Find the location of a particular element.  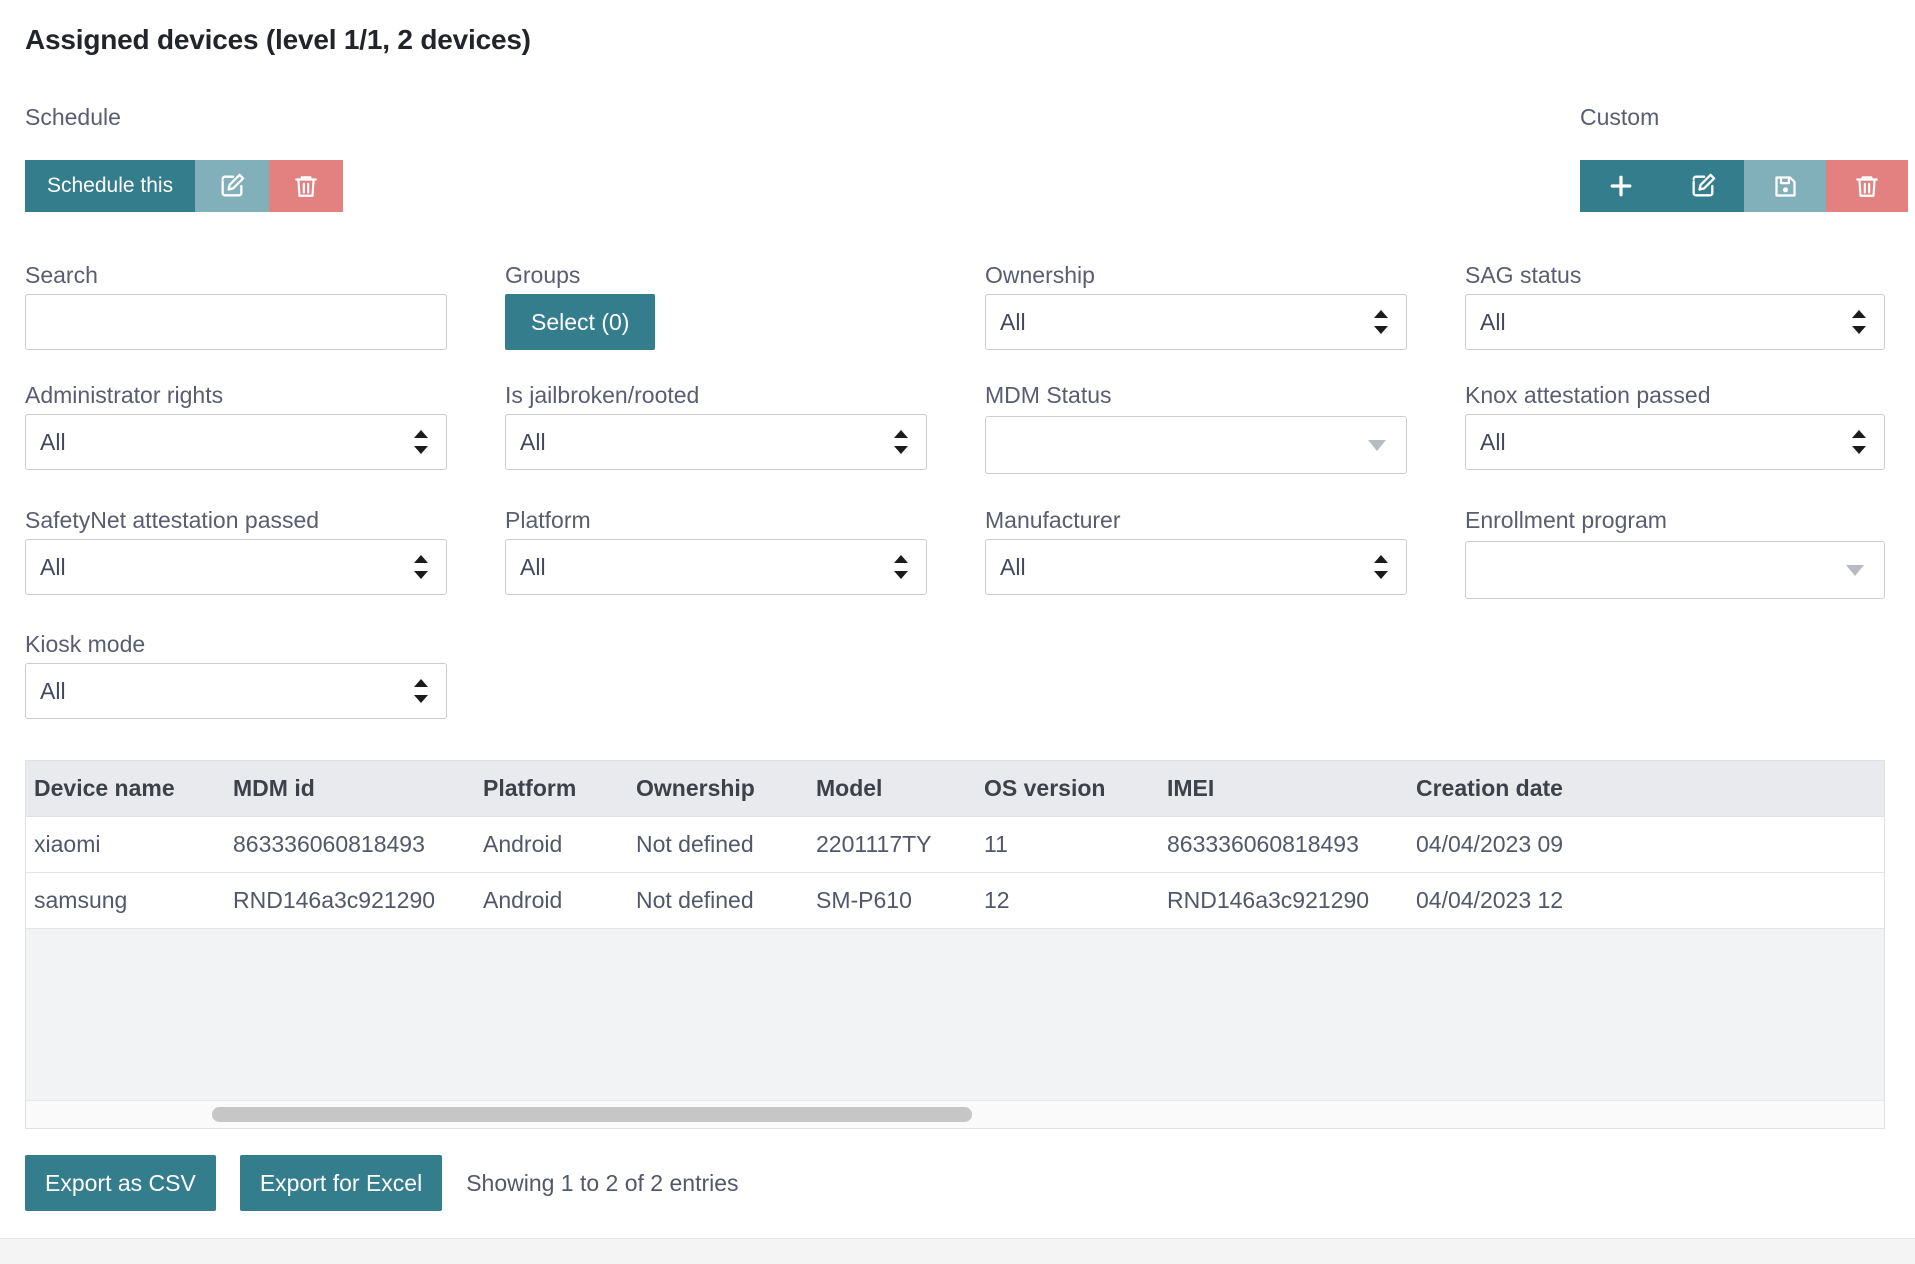

custom-save-button is located at coordinates (1785, 186).